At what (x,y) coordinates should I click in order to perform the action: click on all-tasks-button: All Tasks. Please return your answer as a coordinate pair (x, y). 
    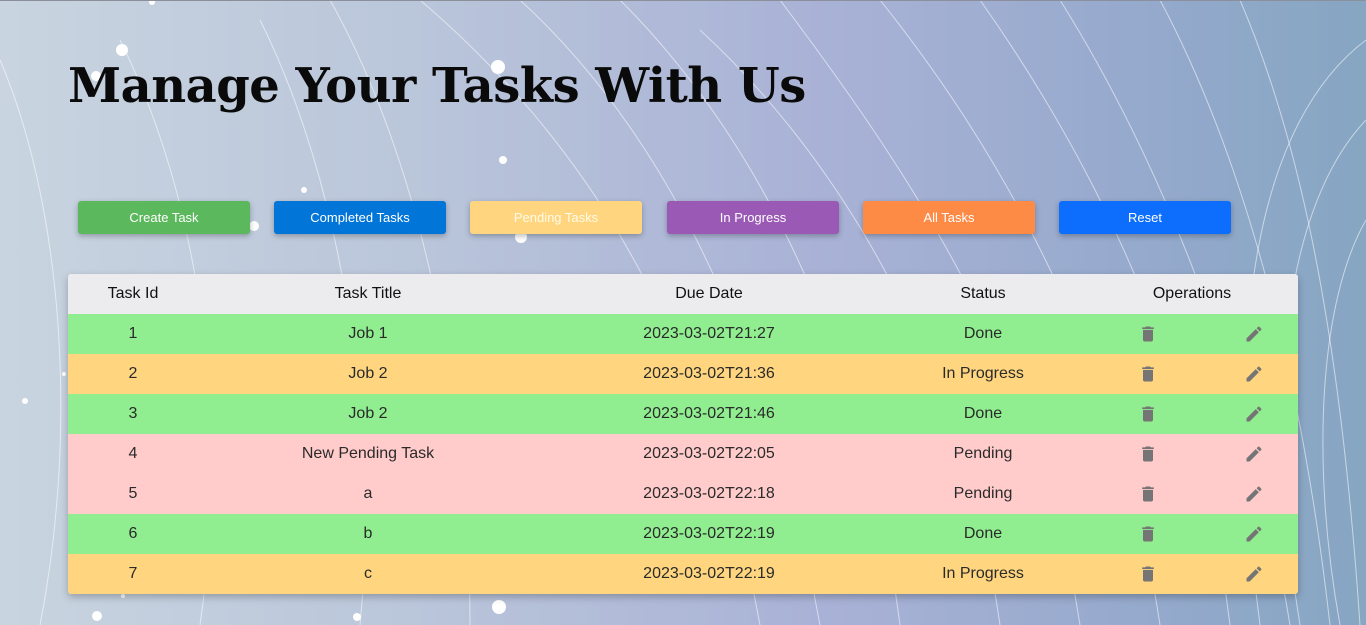
    Looking at the image, I should click on (949, 217).